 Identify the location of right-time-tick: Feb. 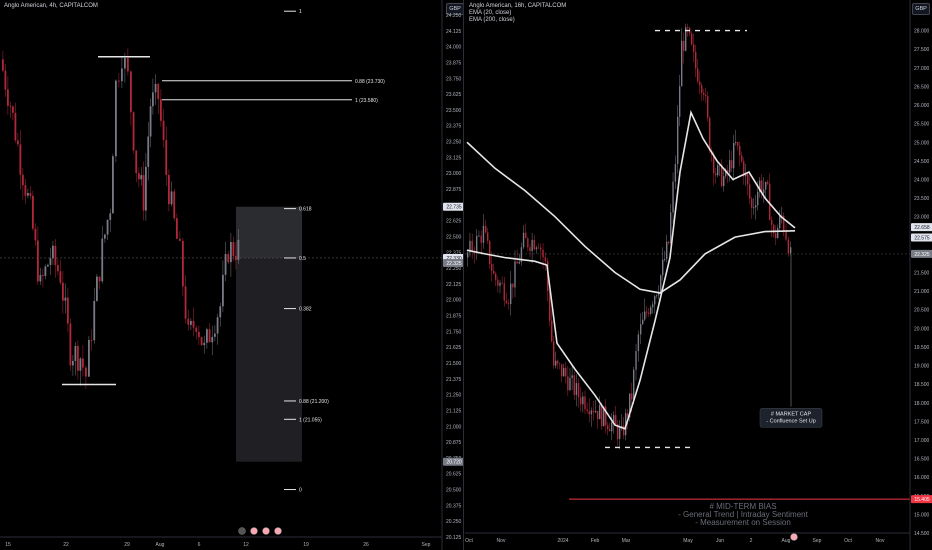
(595, 541).